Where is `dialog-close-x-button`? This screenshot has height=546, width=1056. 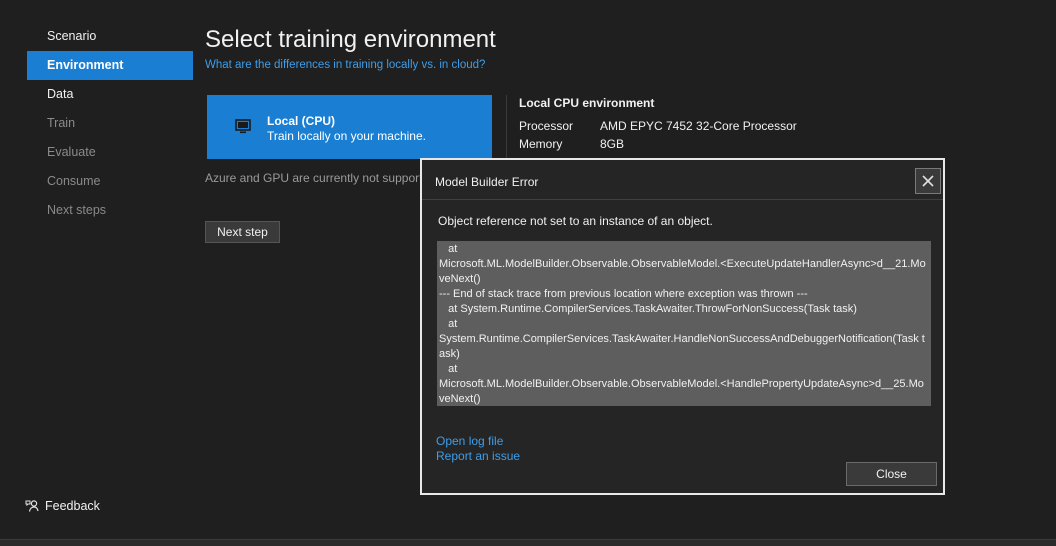 dialog-close-x-button is located at coordinates (928, 181).